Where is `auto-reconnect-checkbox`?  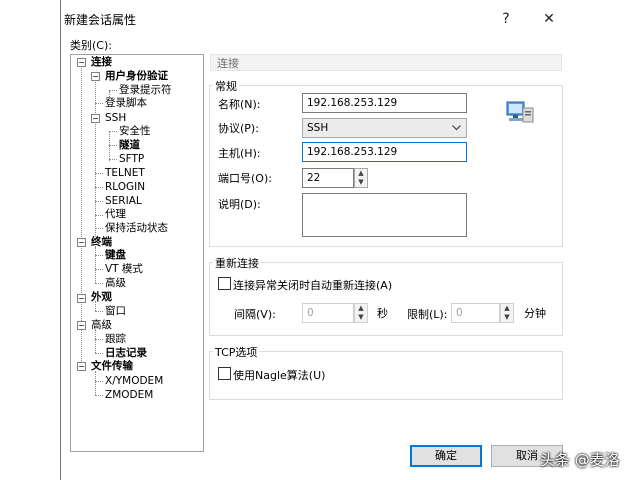 auto-reconnect-checkbox is located at coordinates (224, 283).